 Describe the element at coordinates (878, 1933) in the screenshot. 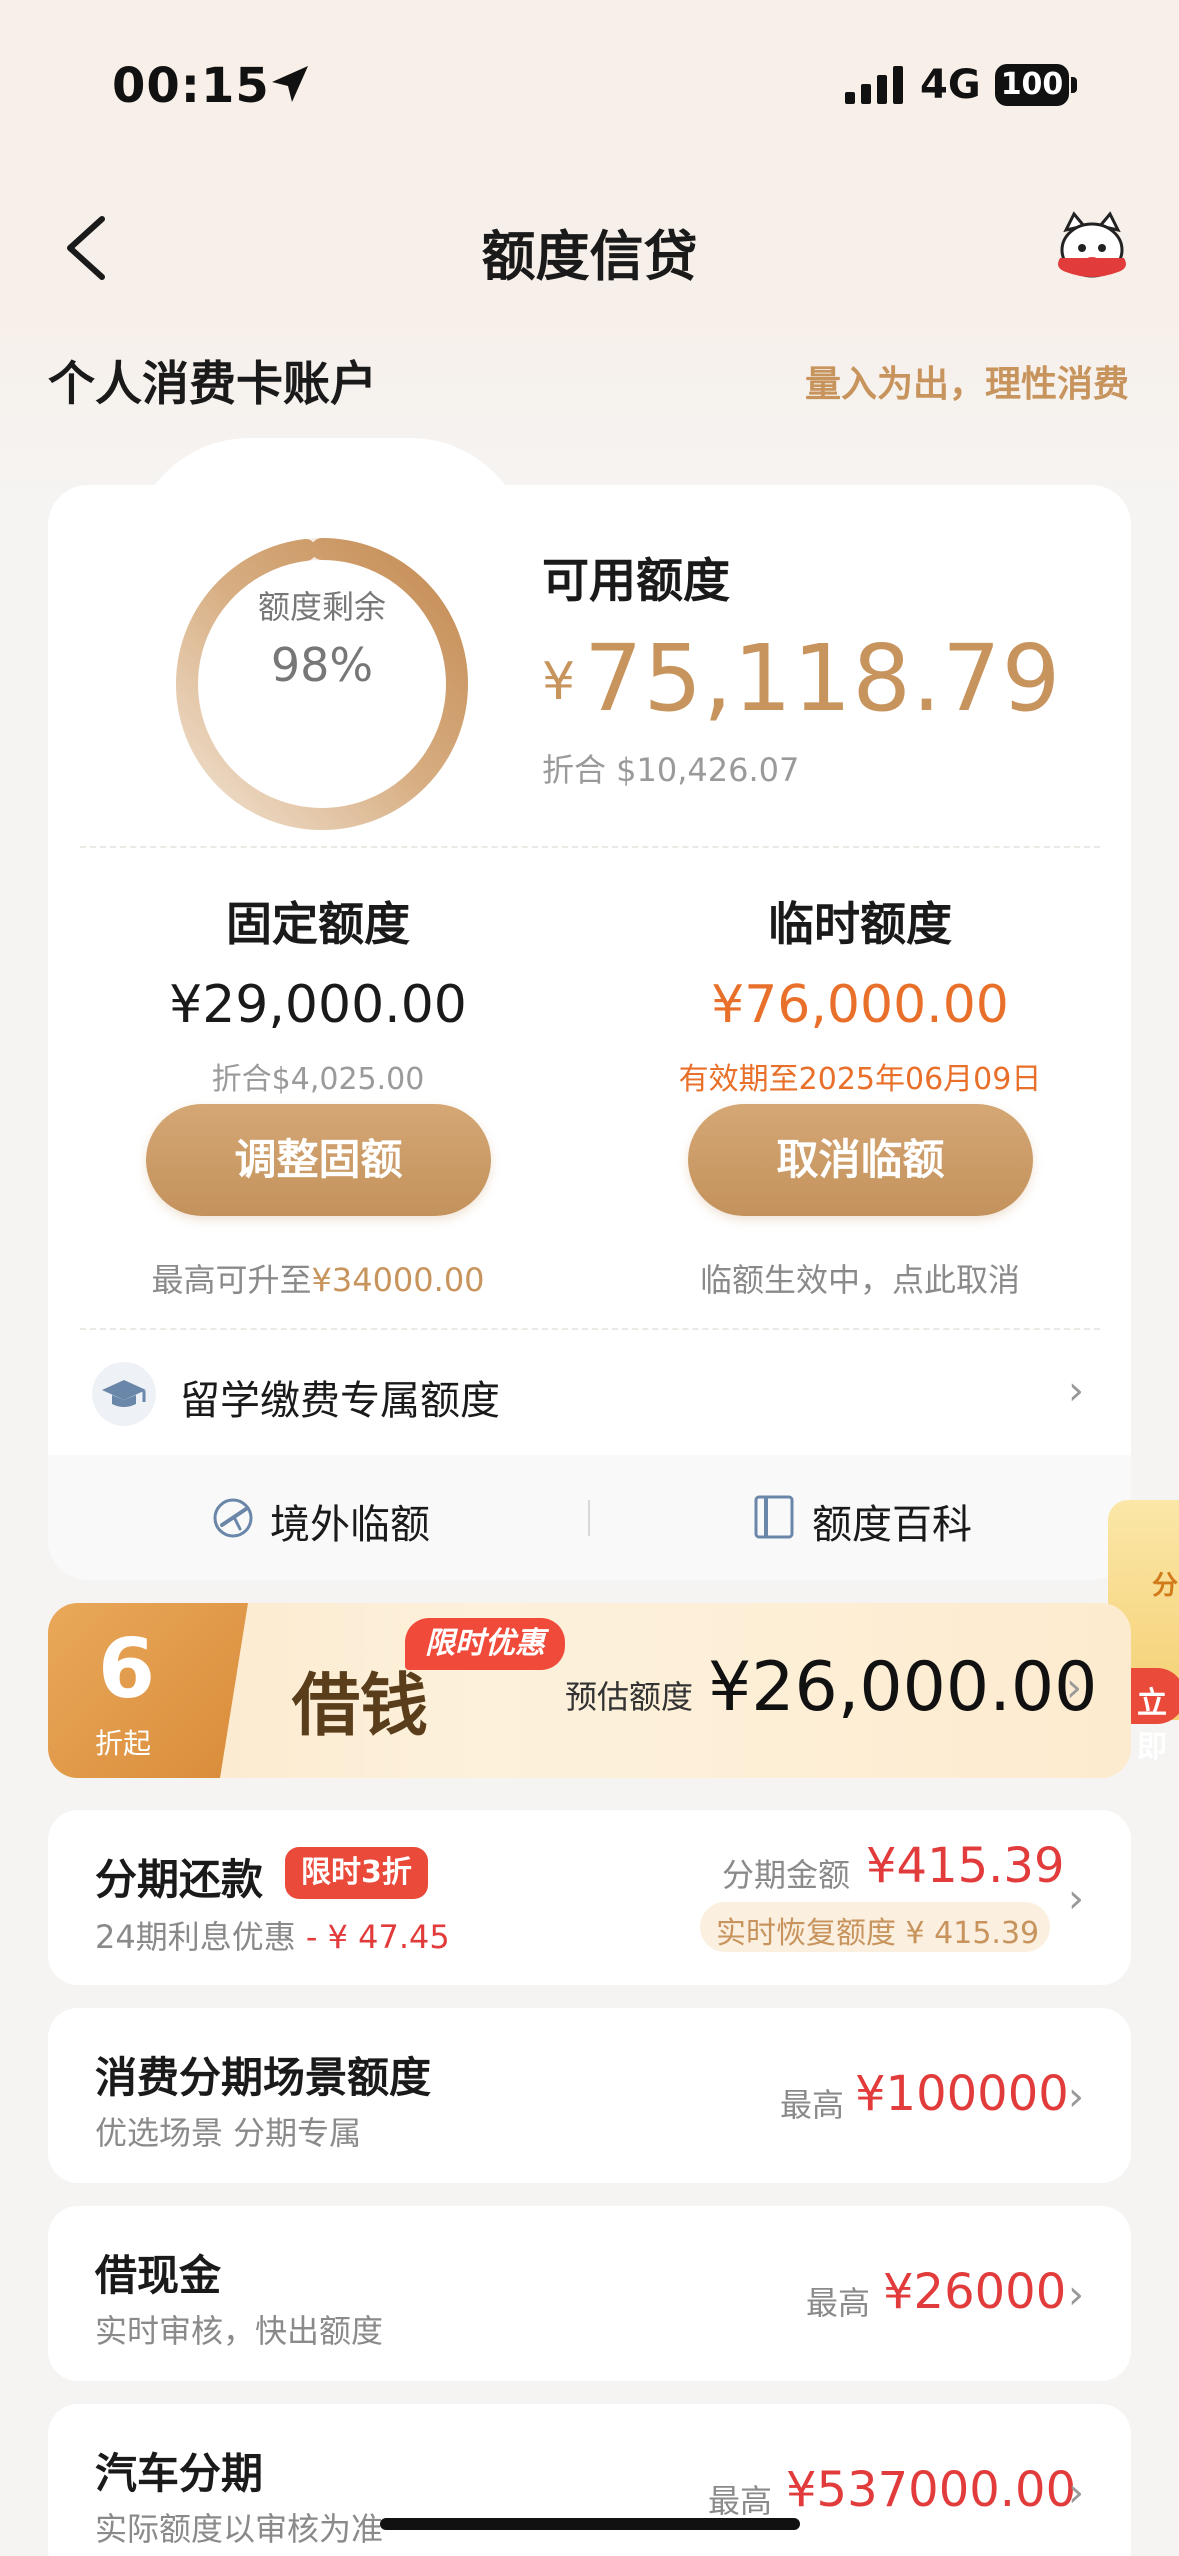

I see `restore-chip-text: 实时恢复额度 ¥ 415.39` at that location.